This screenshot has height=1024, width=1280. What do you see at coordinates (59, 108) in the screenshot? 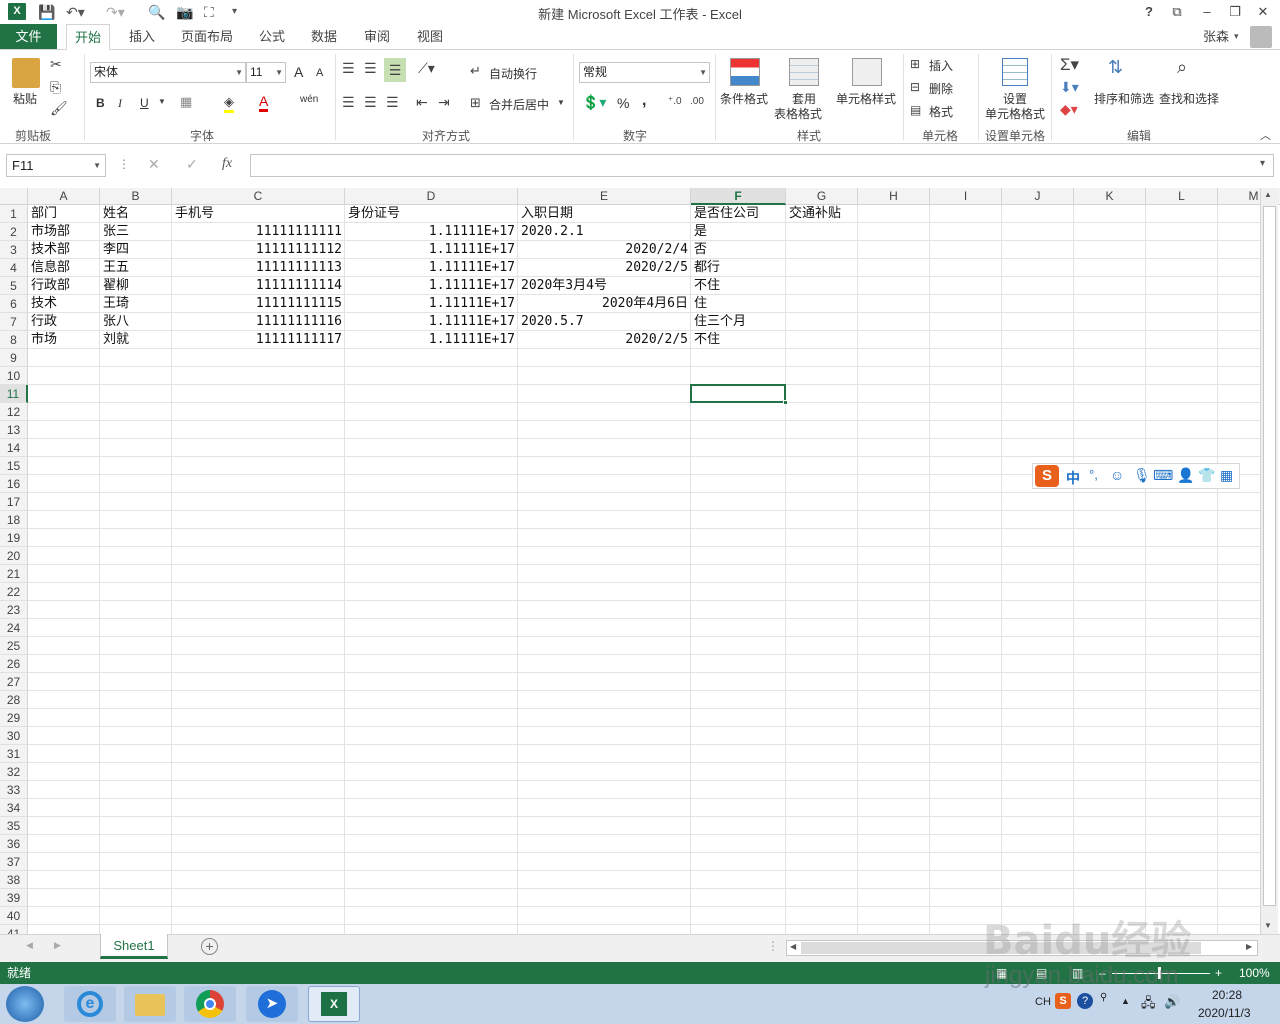
I see `format-painter-icon: 🖌` at bounding box center [59, 108].